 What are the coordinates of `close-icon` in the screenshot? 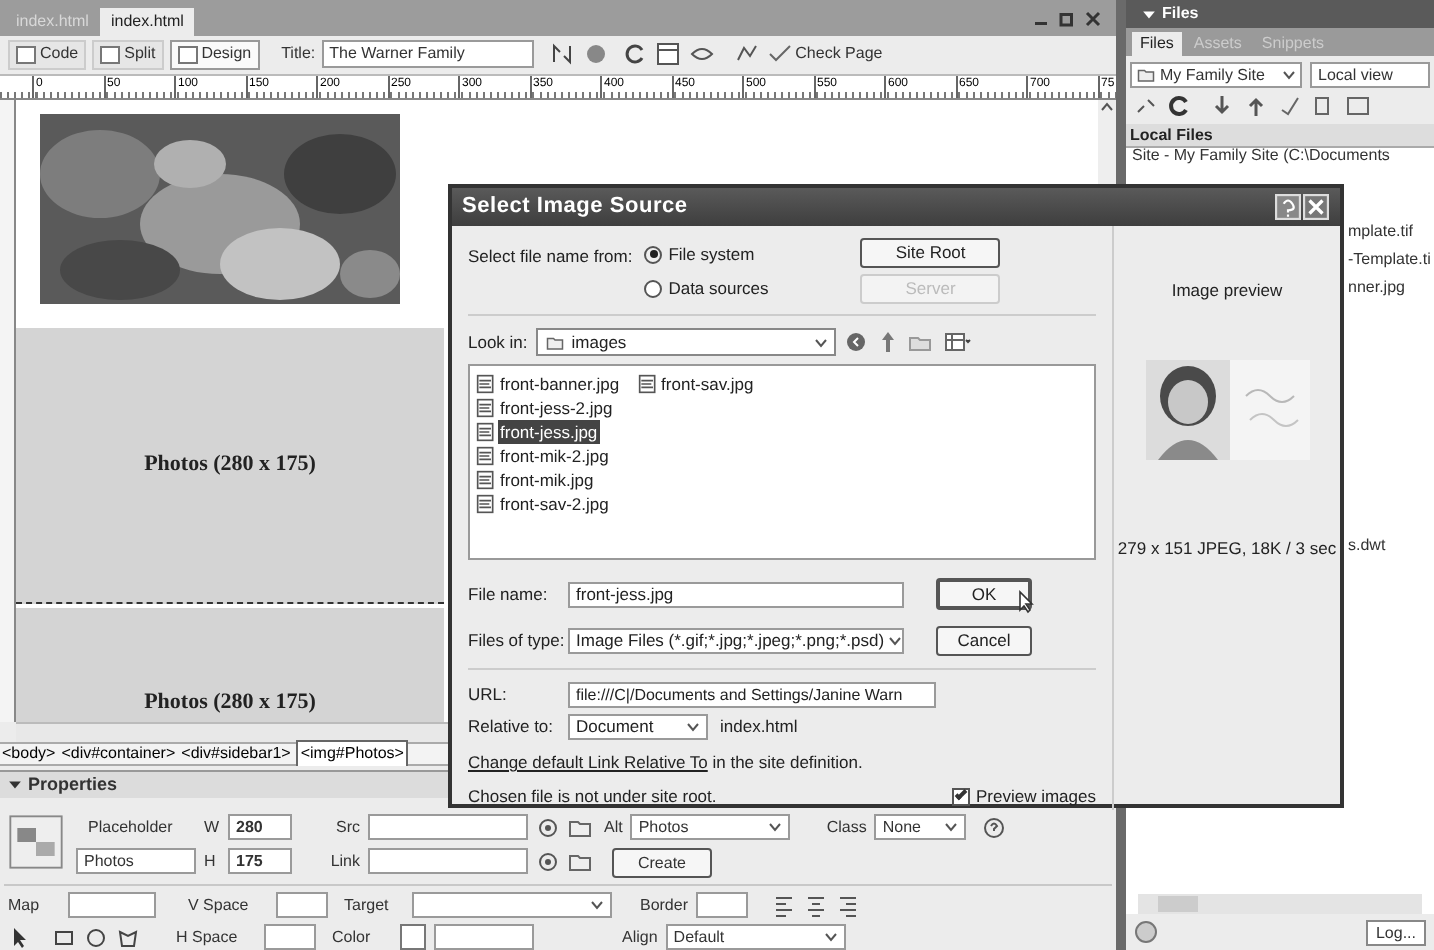 It's located at (1093, 18).